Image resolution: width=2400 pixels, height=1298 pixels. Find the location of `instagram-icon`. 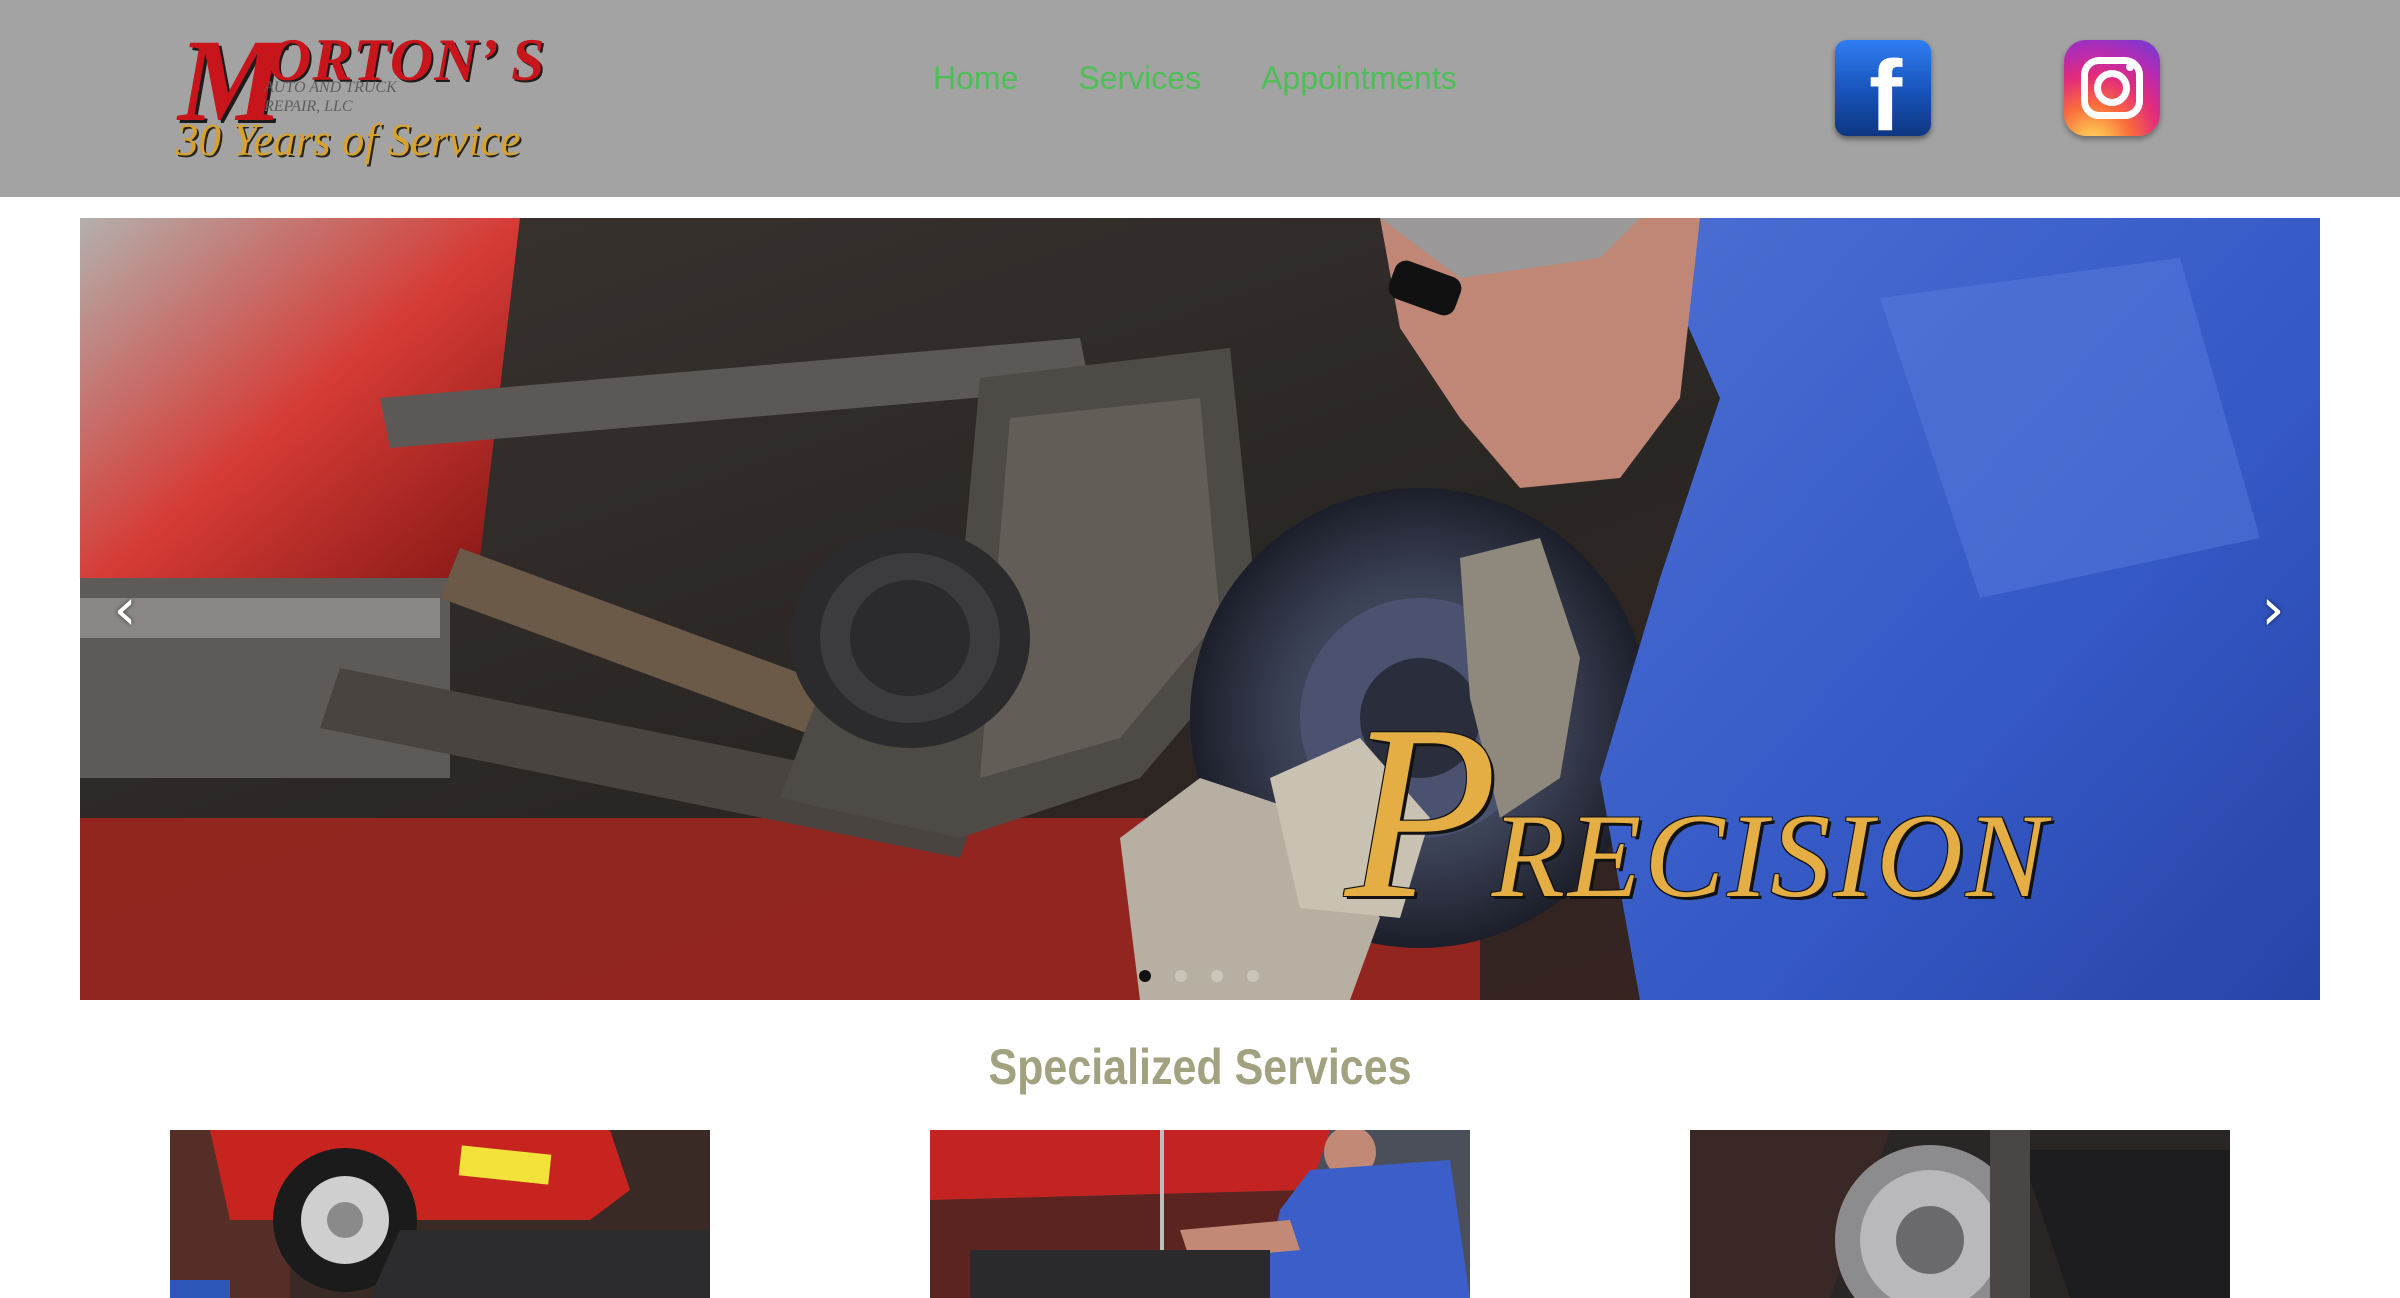

instagram-icon is located at coordinates (2112, 88).